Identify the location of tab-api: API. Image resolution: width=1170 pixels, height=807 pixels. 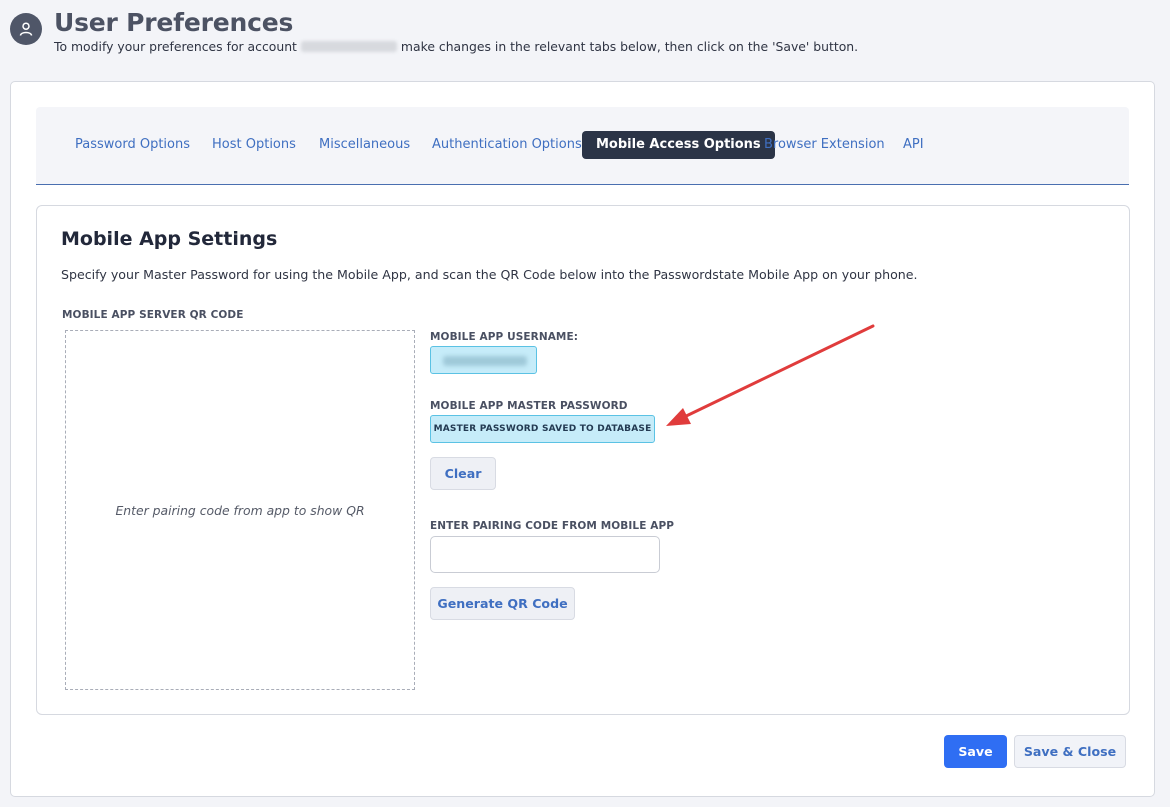
(913, 145).